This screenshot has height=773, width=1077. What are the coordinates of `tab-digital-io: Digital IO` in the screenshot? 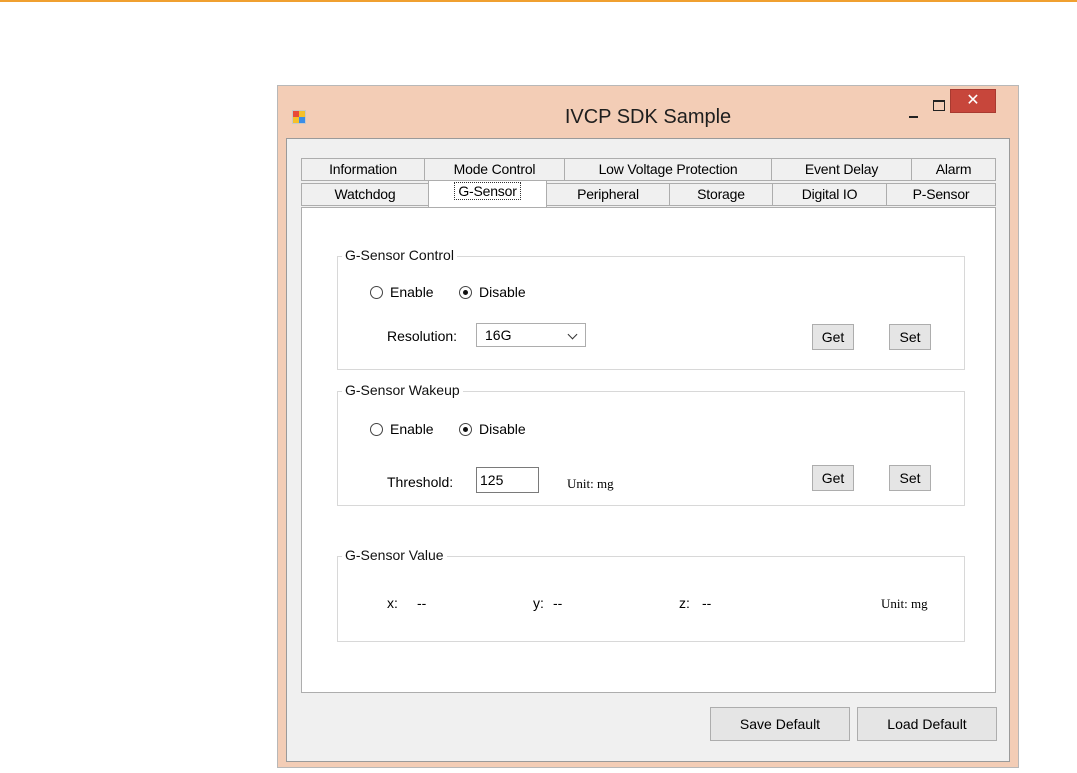 It's located at (829, 194).